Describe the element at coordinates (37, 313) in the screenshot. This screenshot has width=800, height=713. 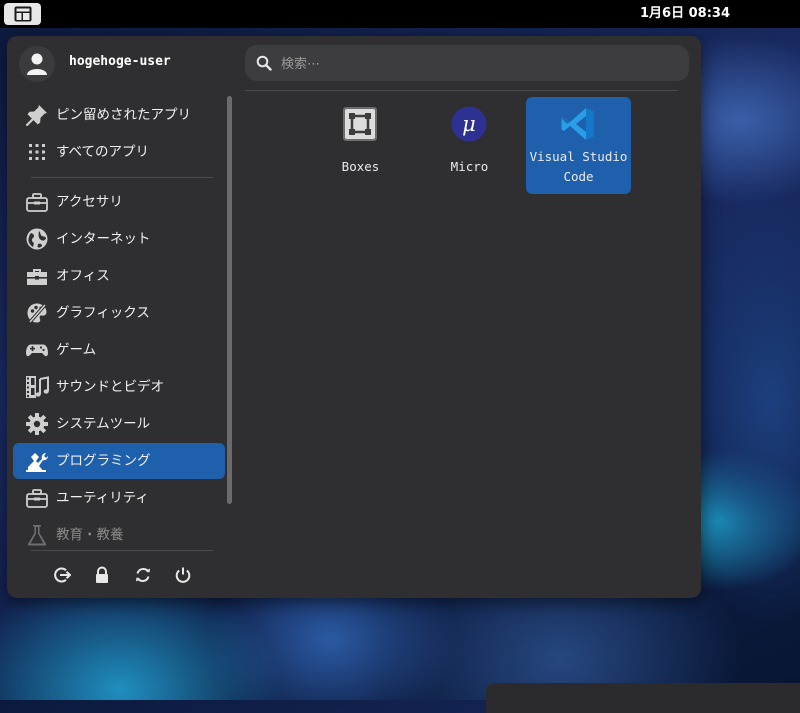
I see `palette-icon` at that location.